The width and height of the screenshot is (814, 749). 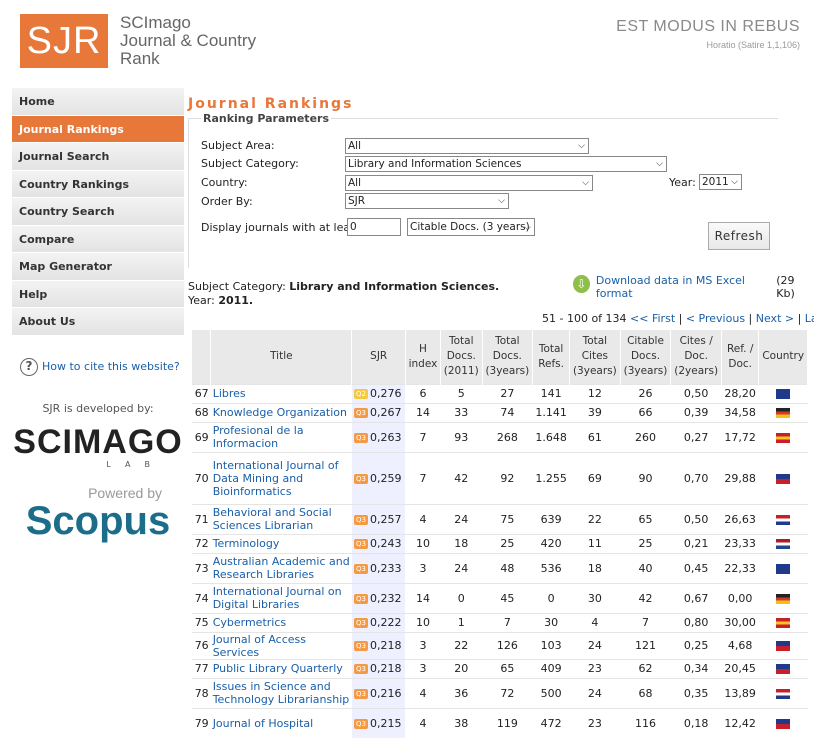 I want to click on subject-category-select: Library and Information Sciences ⌵, so click(x=506, y=164).